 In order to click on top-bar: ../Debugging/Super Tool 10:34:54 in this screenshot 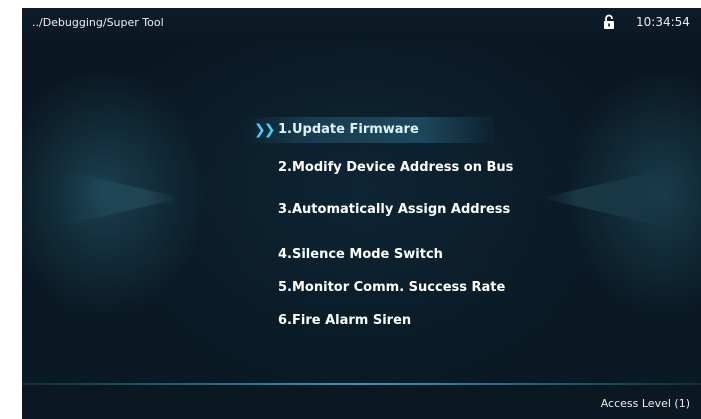, I will do `click(361, 23)`.